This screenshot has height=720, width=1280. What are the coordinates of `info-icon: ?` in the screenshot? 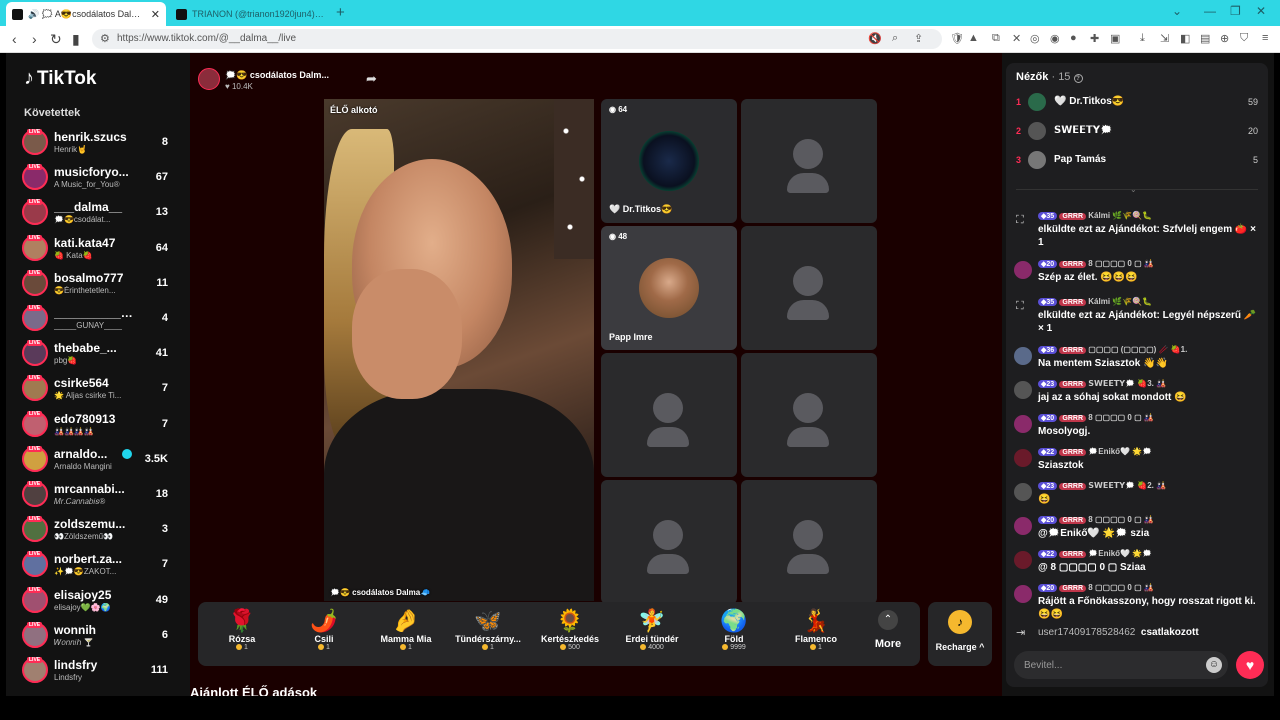 It's located at (1078, 78).